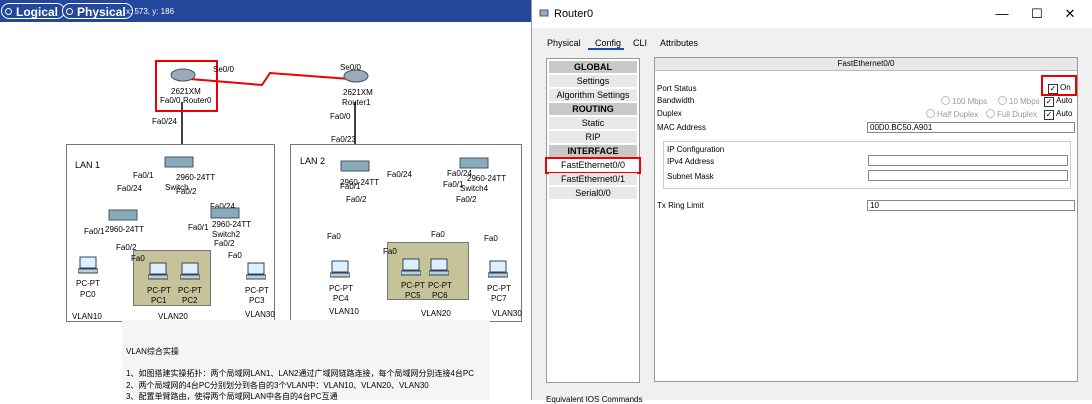 The height and width of the screenshot is (404, 1092). I want to click on lan2-vlan20-area, so click(428, 271).